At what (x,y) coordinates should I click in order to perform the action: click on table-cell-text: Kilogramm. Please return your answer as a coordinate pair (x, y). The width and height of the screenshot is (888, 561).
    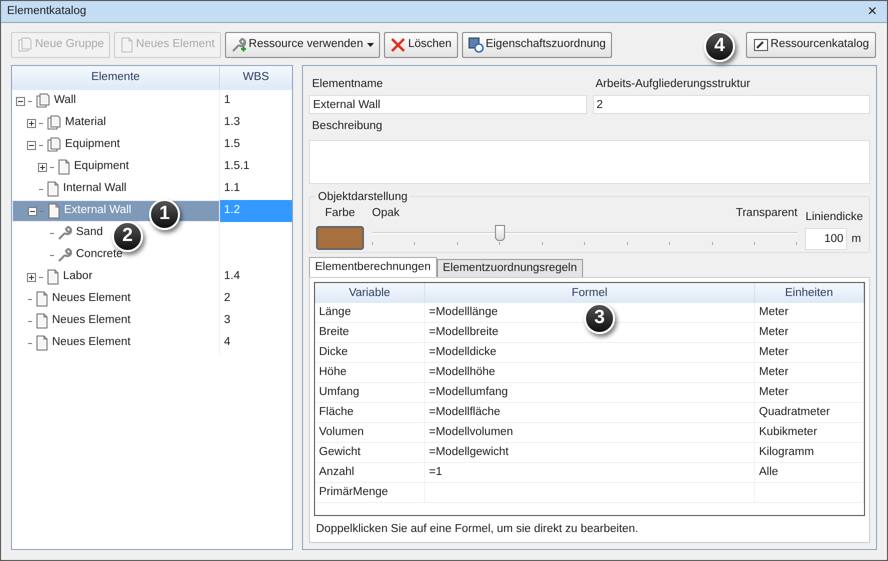
    Looking at the image, I should click on (786, 452).